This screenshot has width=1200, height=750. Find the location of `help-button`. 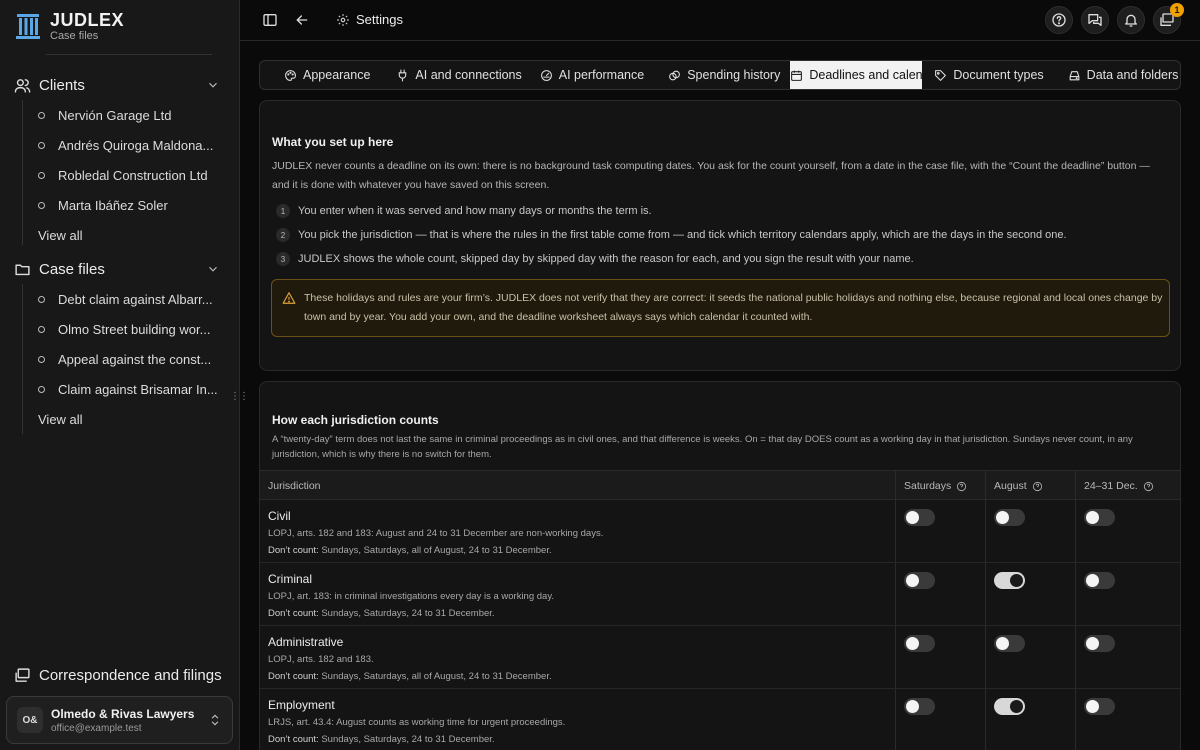

help-button is located at coordinates (1059, 20).